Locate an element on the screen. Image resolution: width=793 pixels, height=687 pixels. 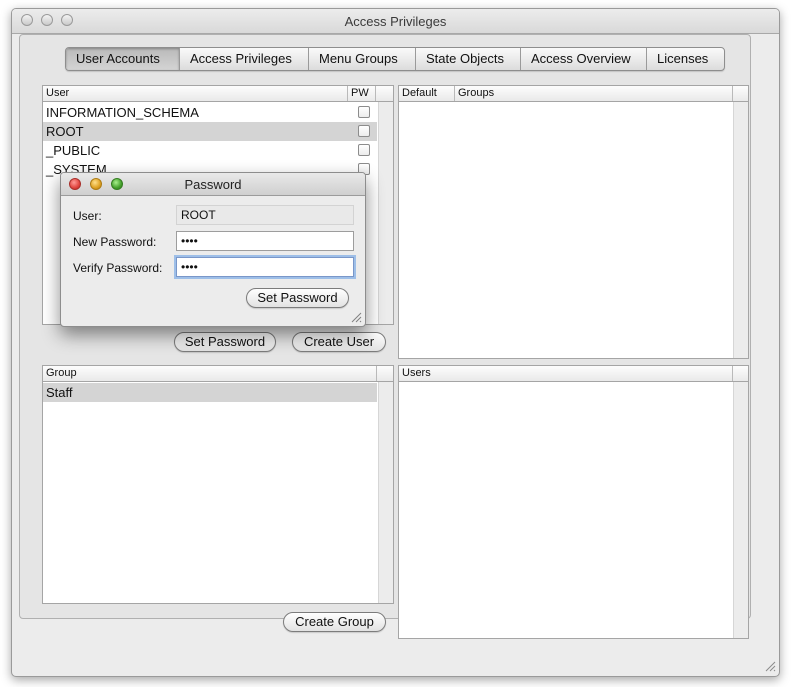
dialog-set-password-button: Set Password is located at coordinates (297, 298).